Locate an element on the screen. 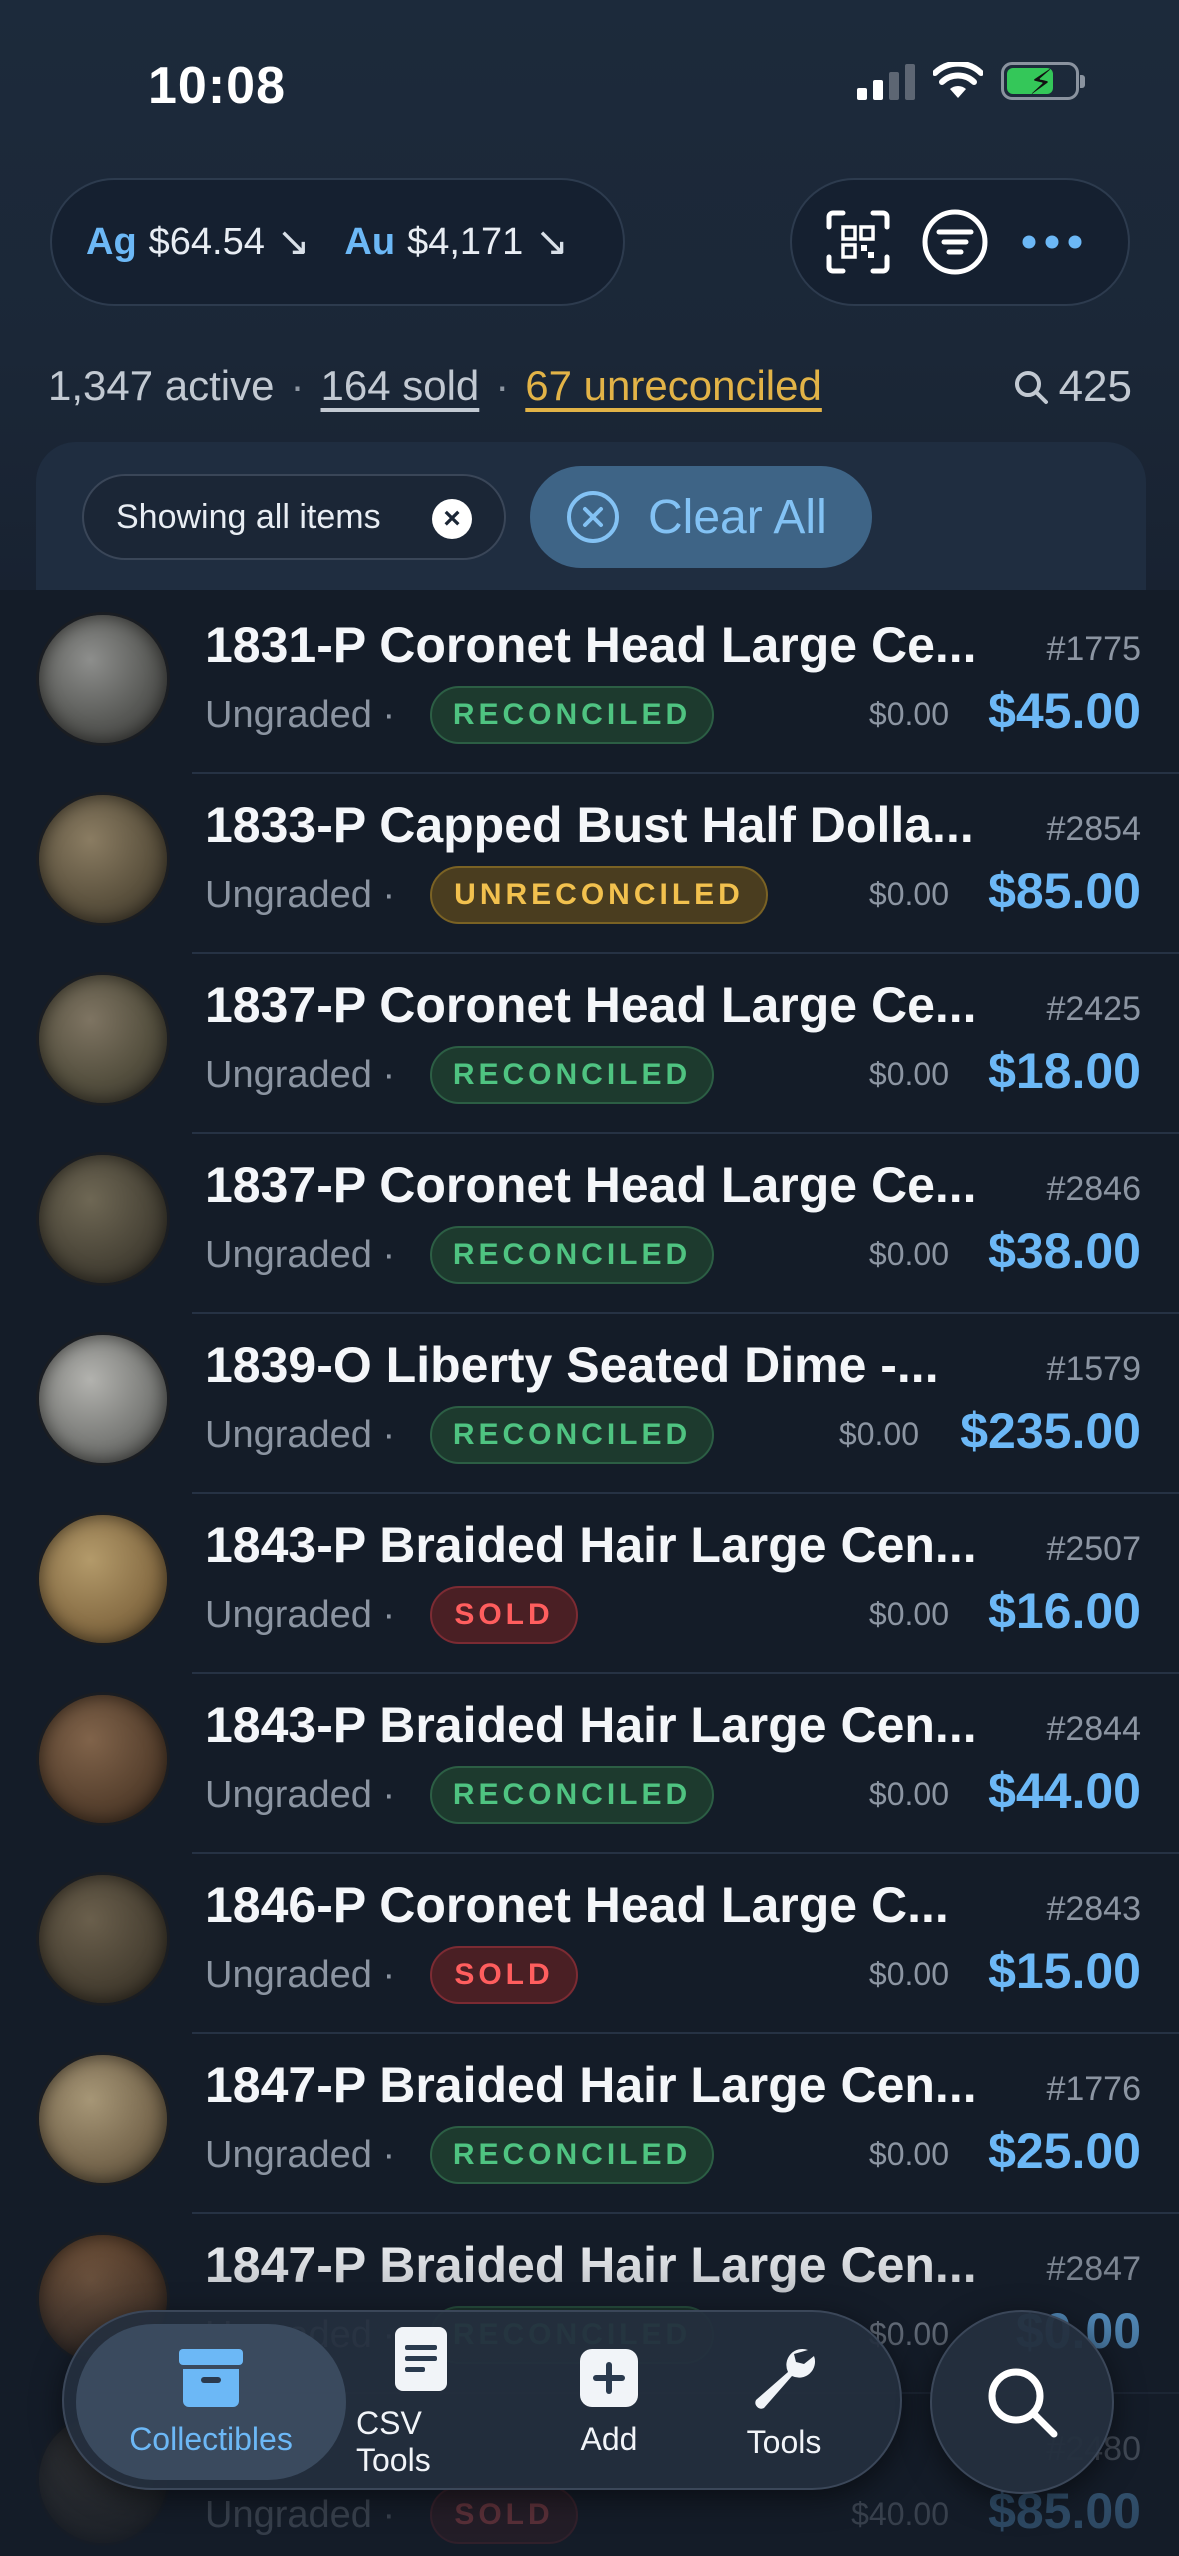  silver-price: $64.54 is located at coordinates (206, 241).